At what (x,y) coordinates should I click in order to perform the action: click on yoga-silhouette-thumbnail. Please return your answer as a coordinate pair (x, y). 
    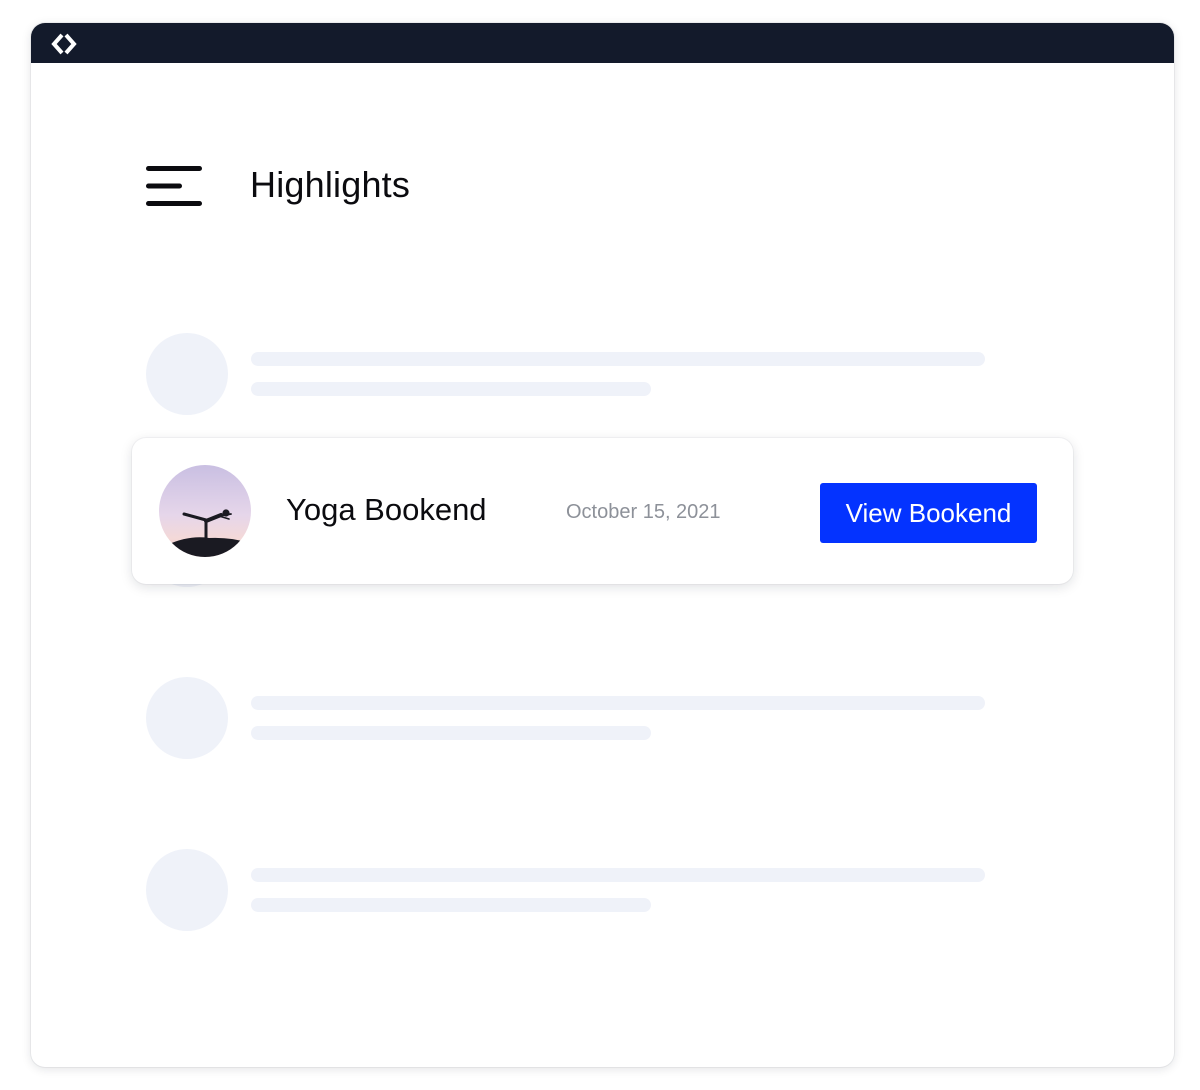
    Looking at the image, I should click on (205, 511).